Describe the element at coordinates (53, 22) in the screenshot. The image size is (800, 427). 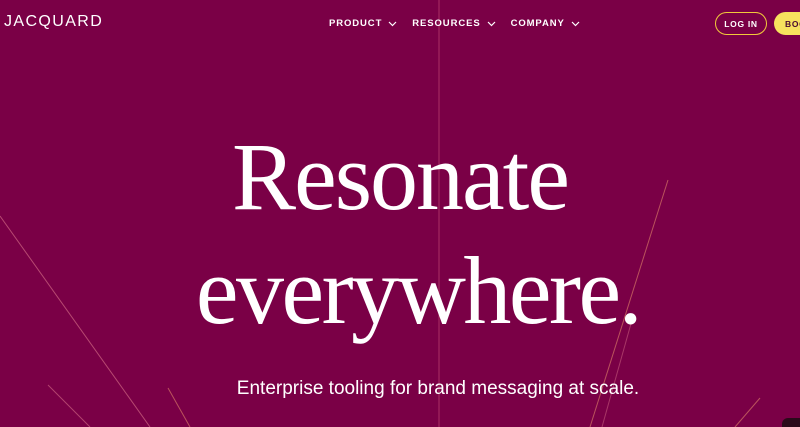
I see `jacquard-logo: JACQUARD` at that location.